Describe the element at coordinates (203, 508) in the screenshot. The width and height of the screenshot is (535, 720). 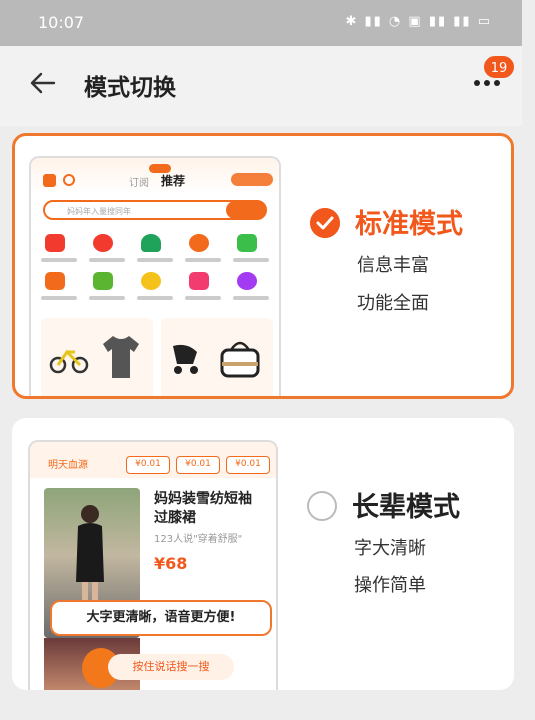
I see `product-title: 妈妈装雪纺短袖过膝裙` at that location.